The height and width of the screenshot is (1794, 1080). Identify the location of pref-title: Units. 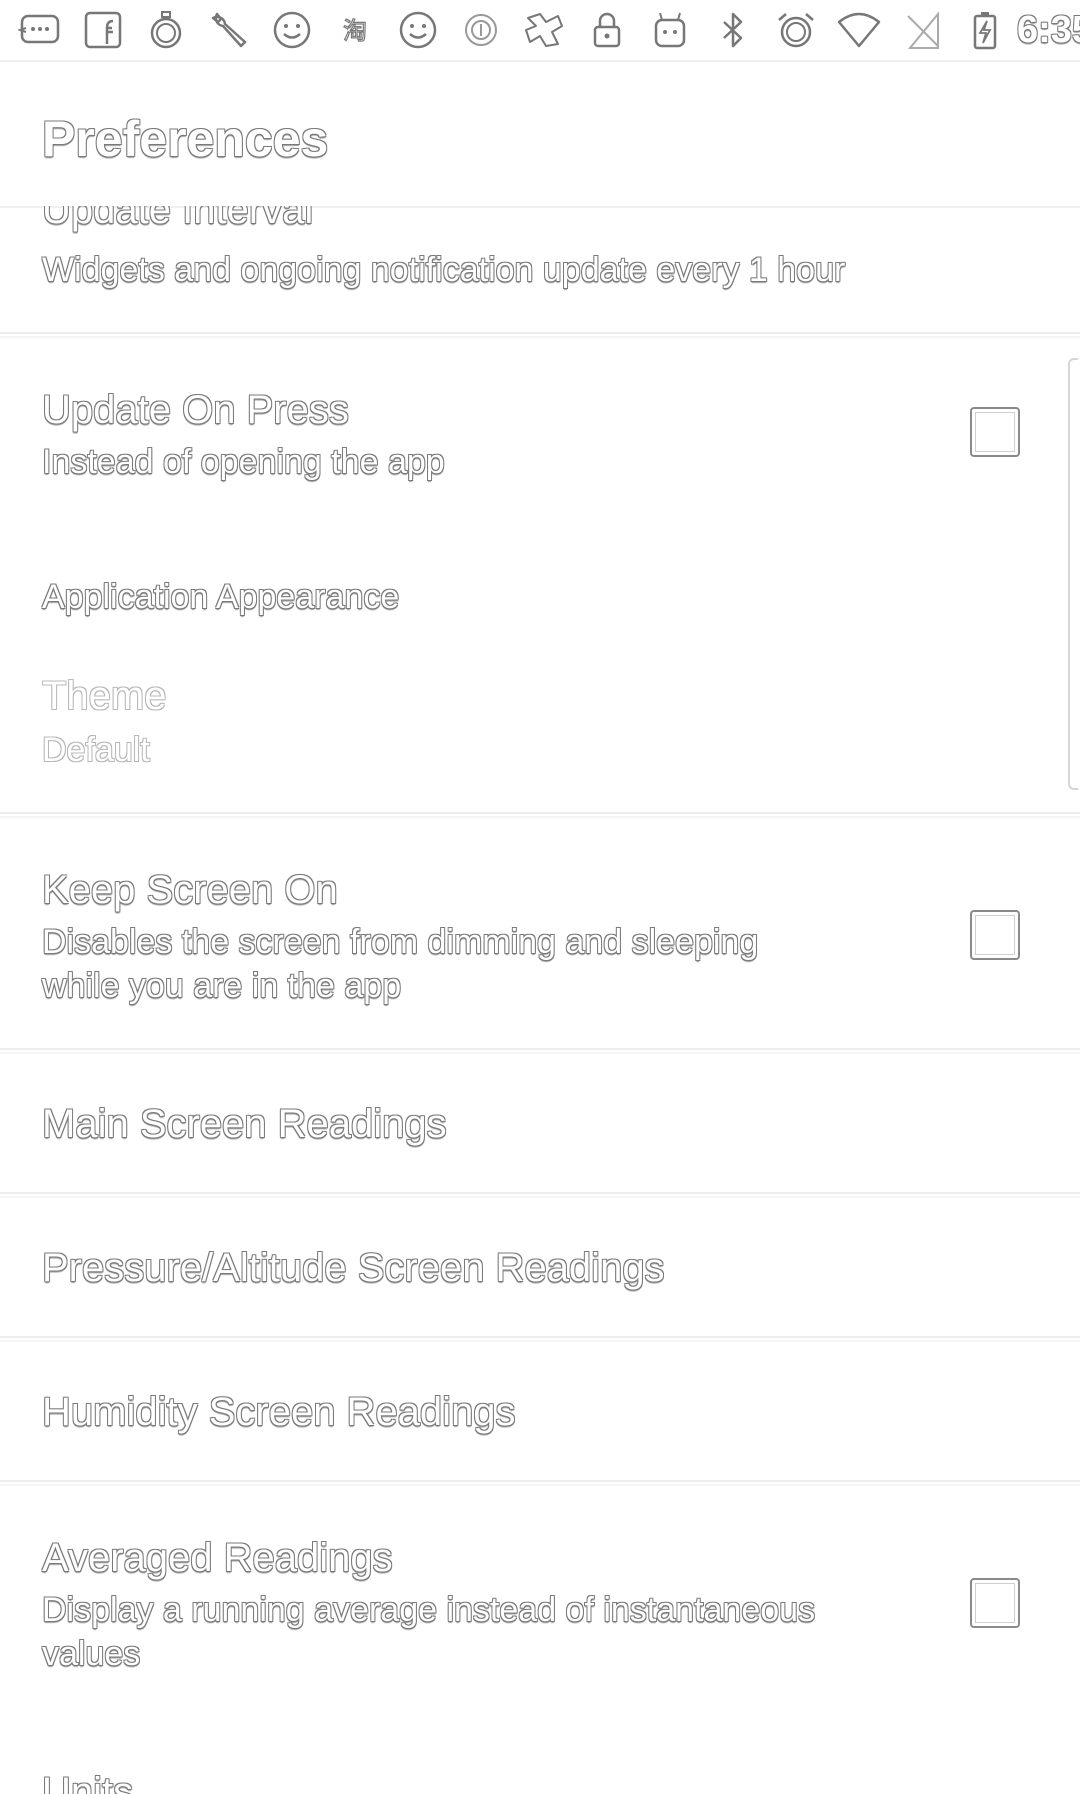
(88, 1782).